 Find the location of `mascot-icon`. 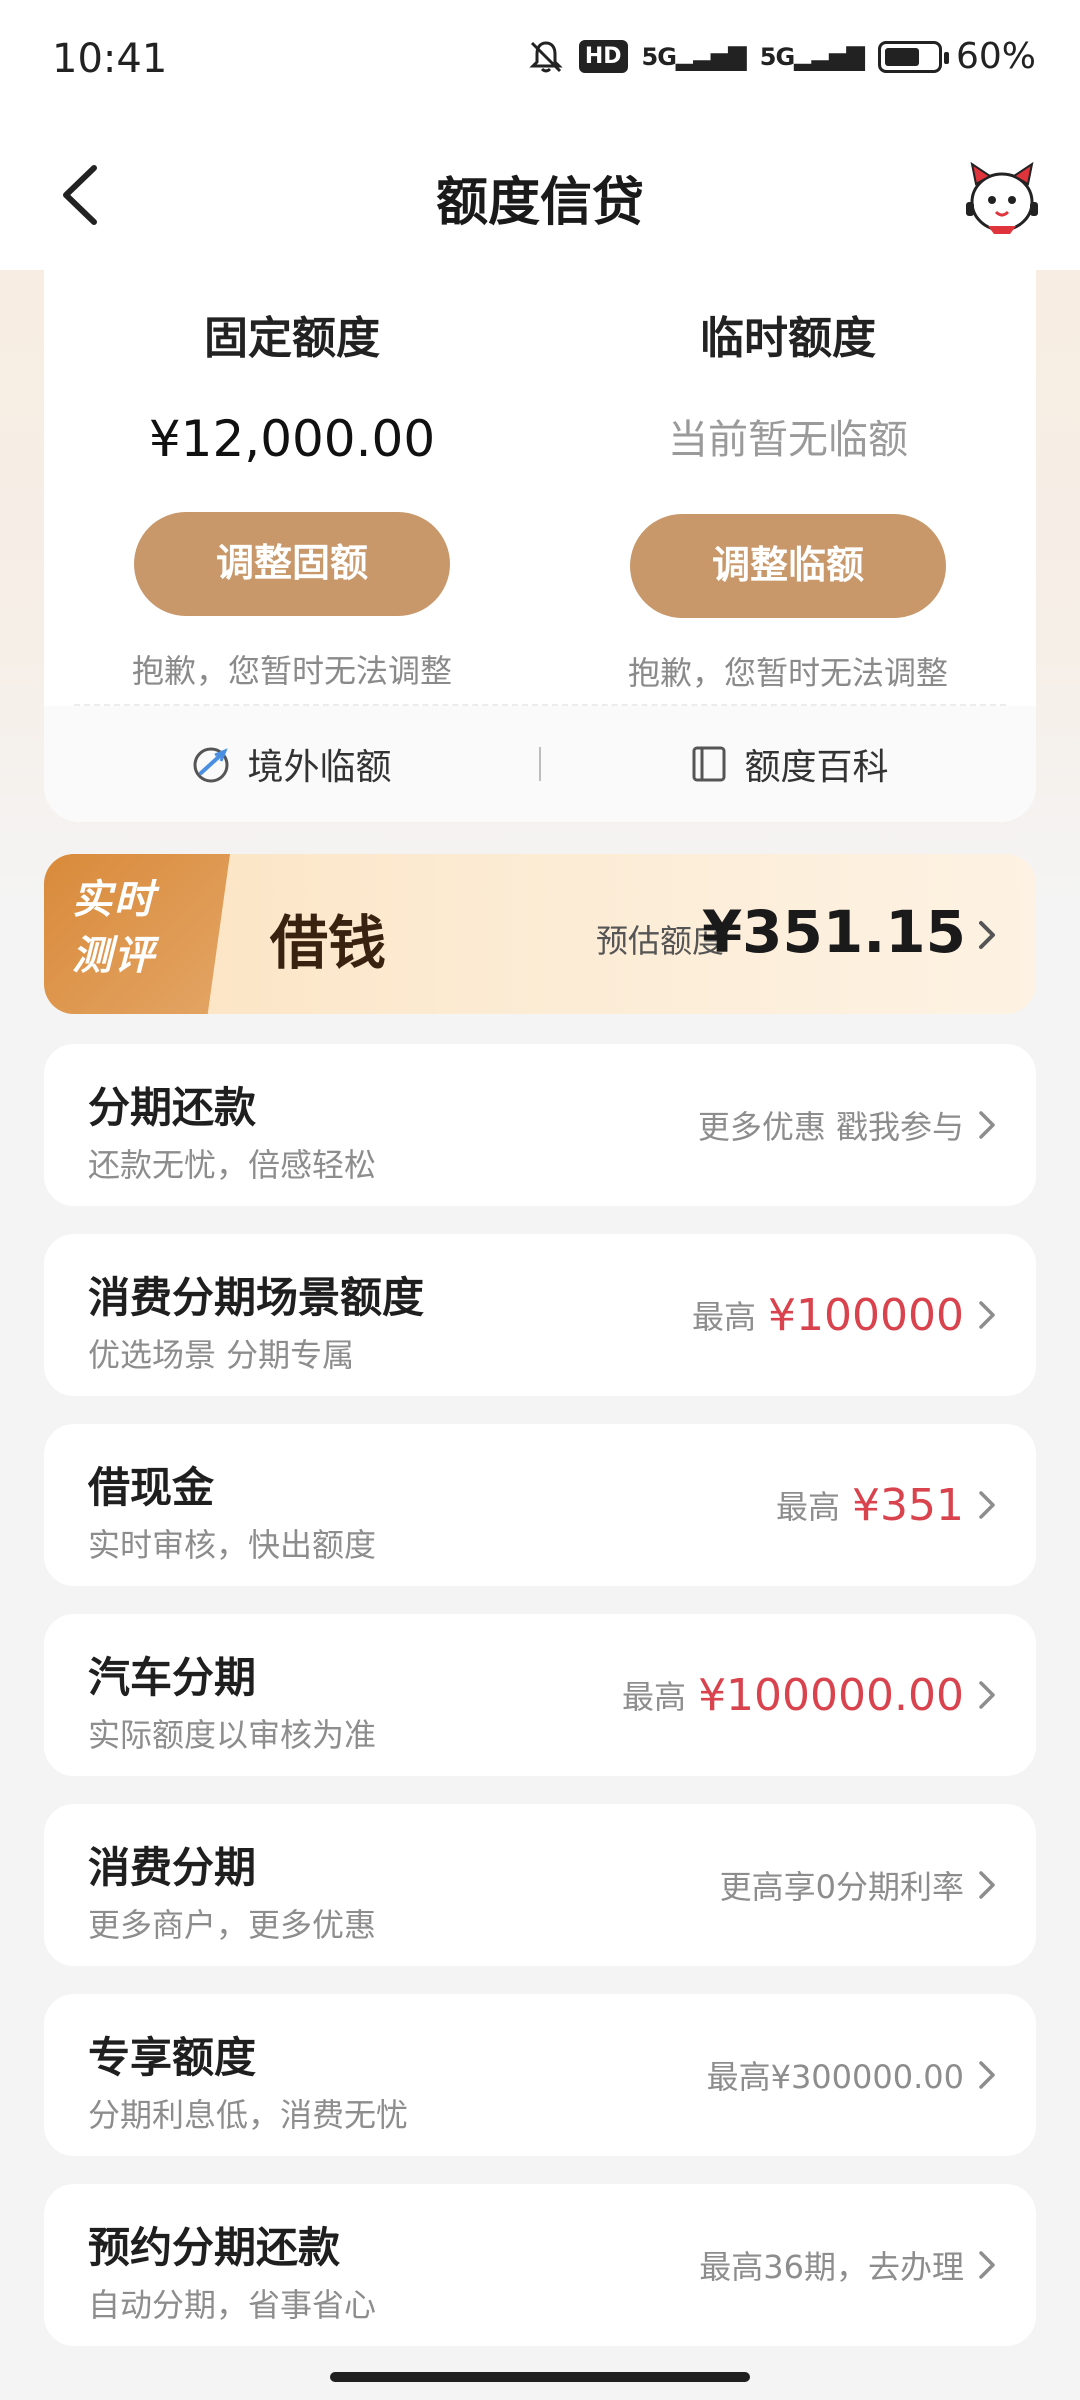

mascot-icon is located at coordinates (1002, 196).